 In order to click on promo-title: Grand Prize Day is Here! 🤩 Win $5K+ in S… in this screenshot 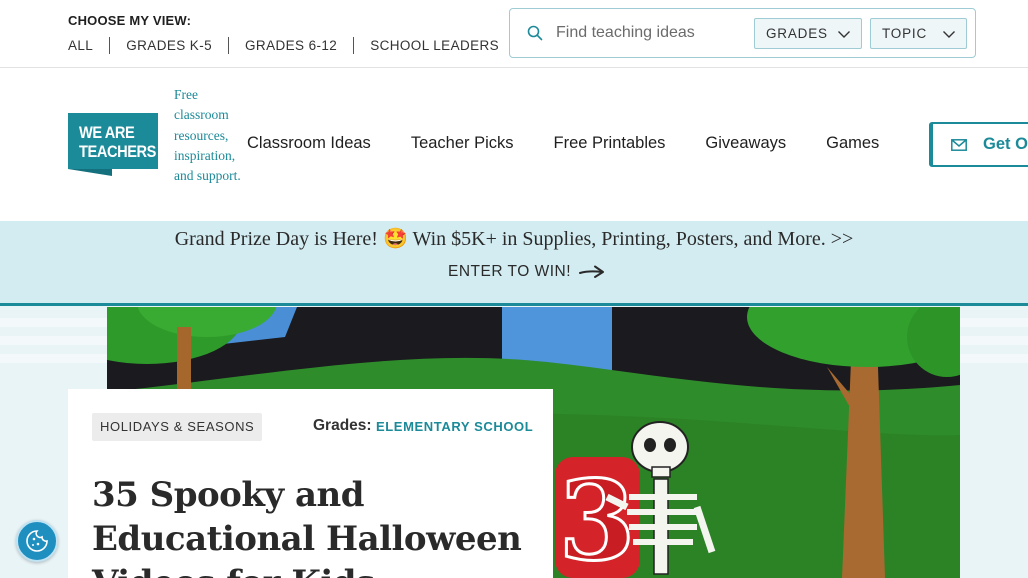, I will do `click(514, 238)`.